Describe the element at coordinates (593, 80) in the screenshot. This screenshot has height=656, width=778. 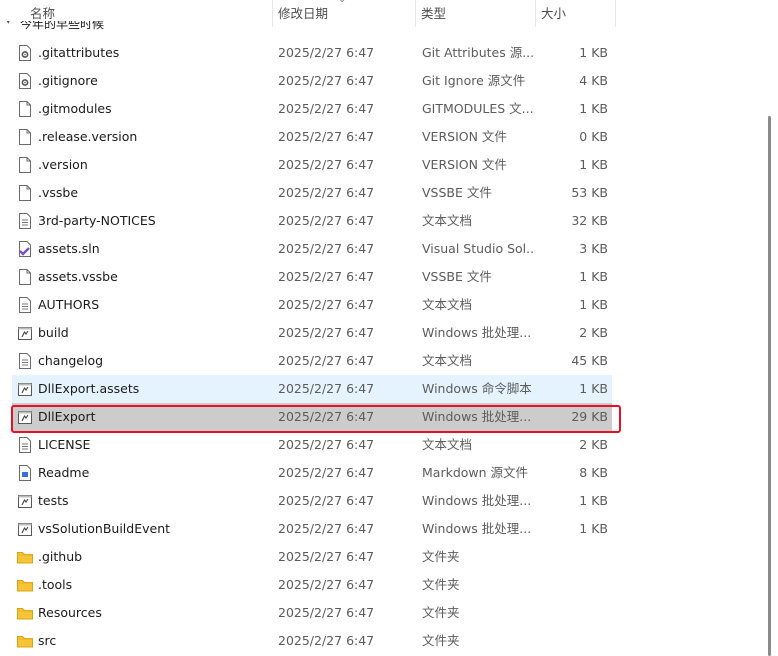
I see `file-size: 4 KB` at that location.